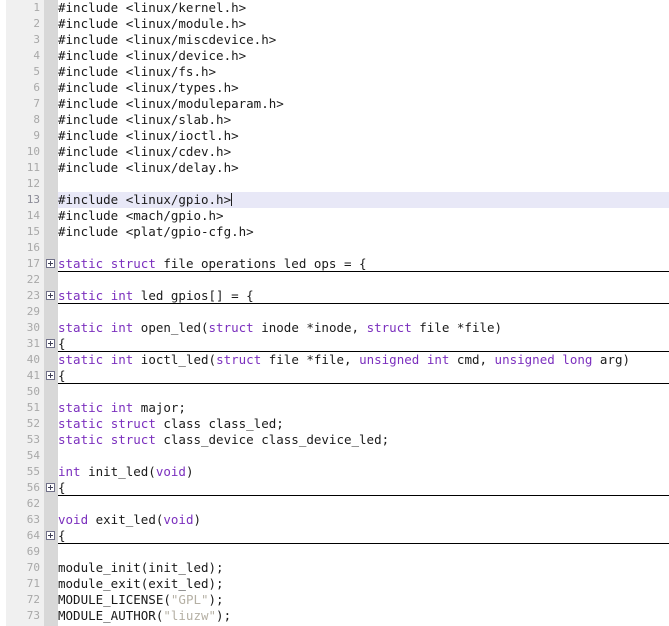 The width and height of the screenshot is (669, 626). What do you see at coordinates (122, 408) in the screenshot?
I see `code-text: static int major;` at bounding box center [122, 408].